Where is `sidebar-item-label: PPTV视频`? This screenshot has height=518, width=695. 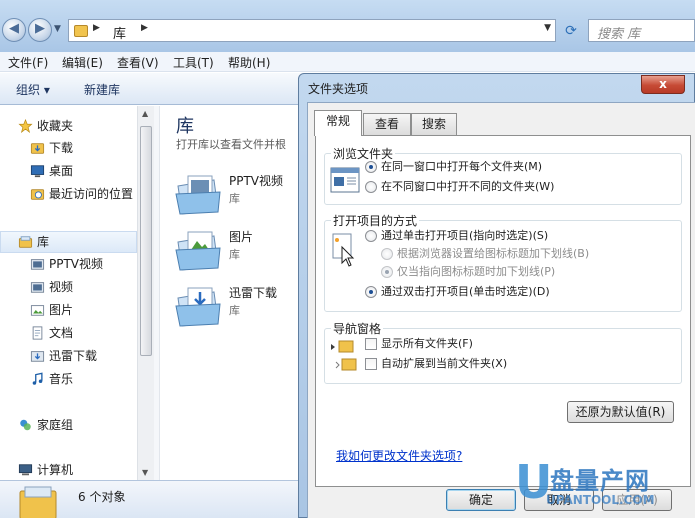
sidebar-item-label: PPTV视频 is located at coordinates (76, 264).